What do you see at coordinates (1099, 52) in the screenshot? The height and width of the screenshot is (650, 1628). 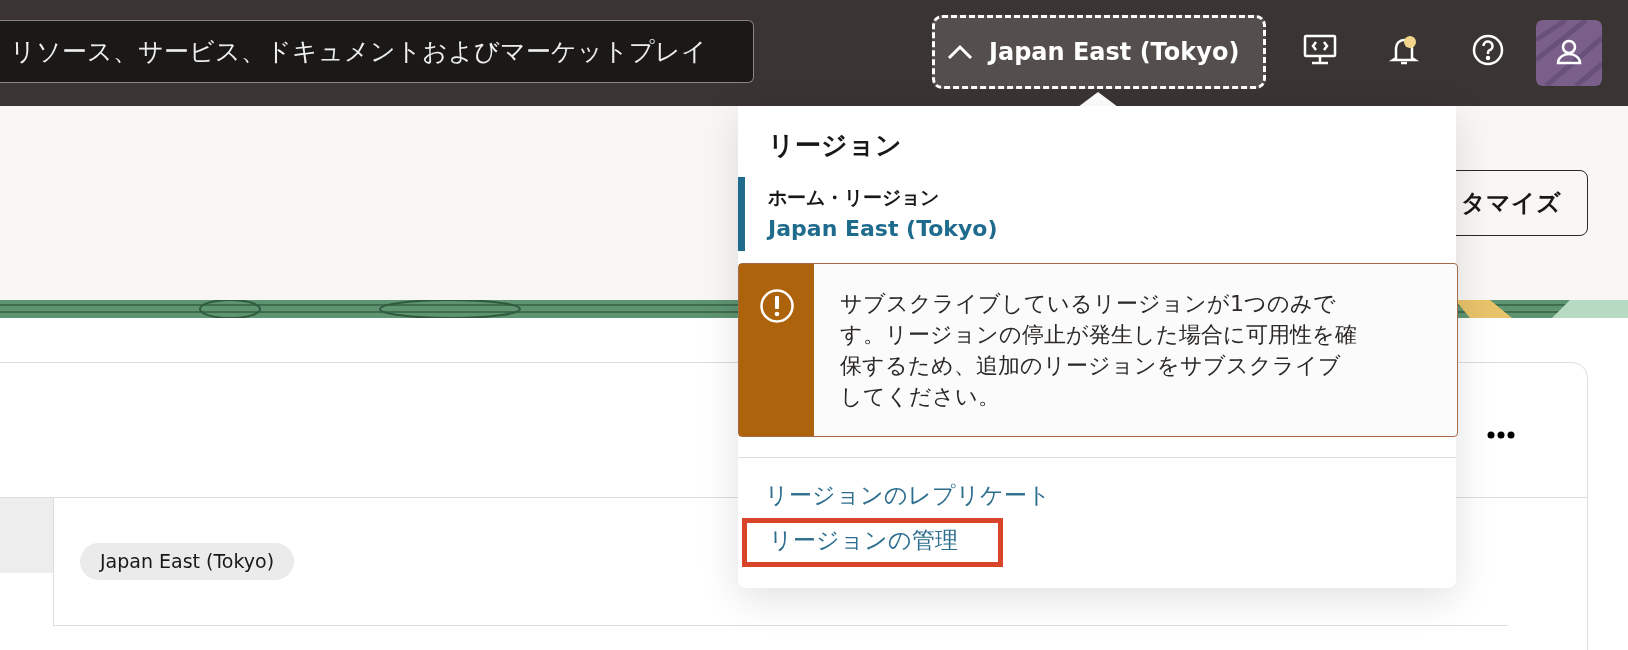 I see `region-button: Japan East (Tokyo)` at bounding box center [1099, 52].